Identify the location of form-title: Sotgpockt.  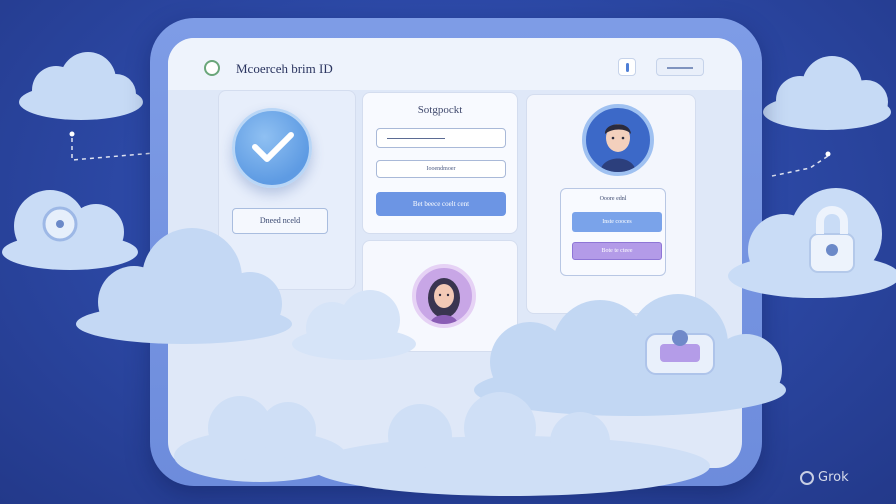
(440, 110).